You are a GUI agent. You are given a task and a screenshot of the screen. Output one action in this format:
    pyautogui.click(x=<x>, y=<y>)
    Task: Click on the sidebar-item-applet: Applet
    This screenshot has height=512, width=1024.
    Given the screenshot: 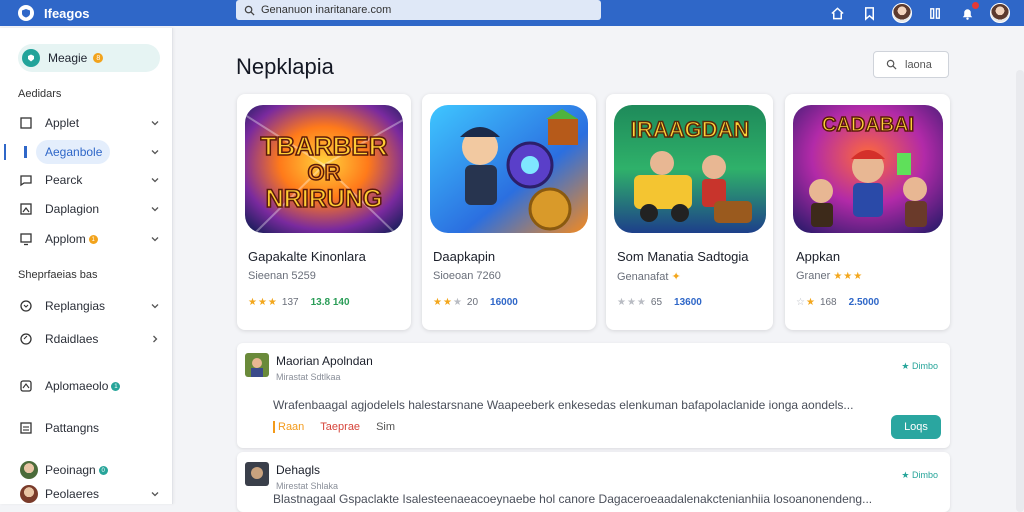 What is the action you would take?
    pyautogui.click(x=86, y=123)
    